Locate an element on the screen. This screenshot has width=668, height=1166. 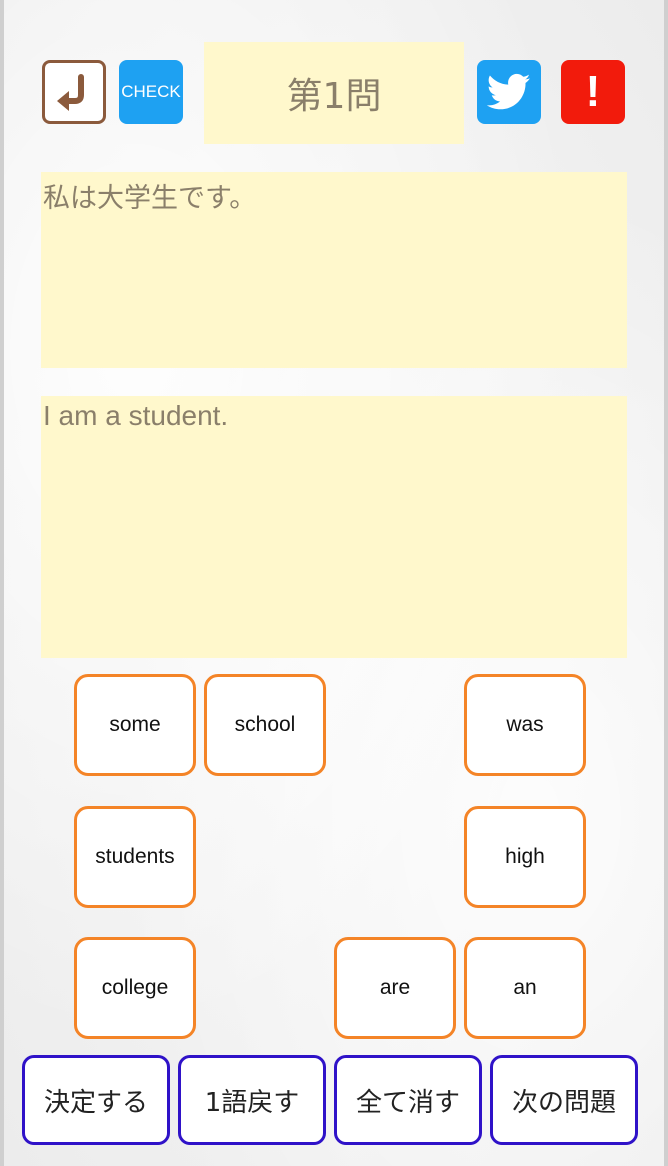
word-tile: school is located at coordinates (265, 725).